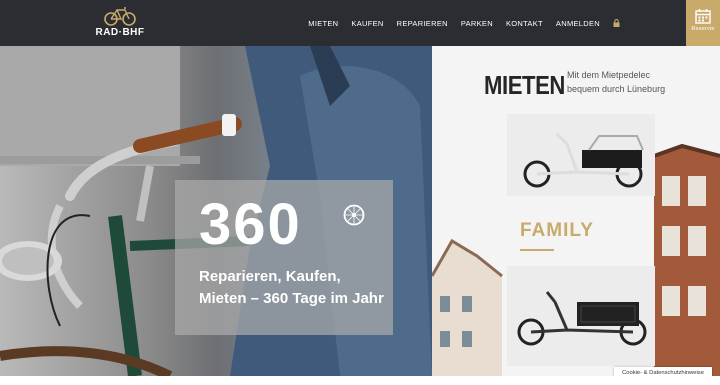 The image size is (720, 385). Describe the element at coordinates (524, 85) in the screenshot. I see `rent-section-title: MIETEN` at that location.